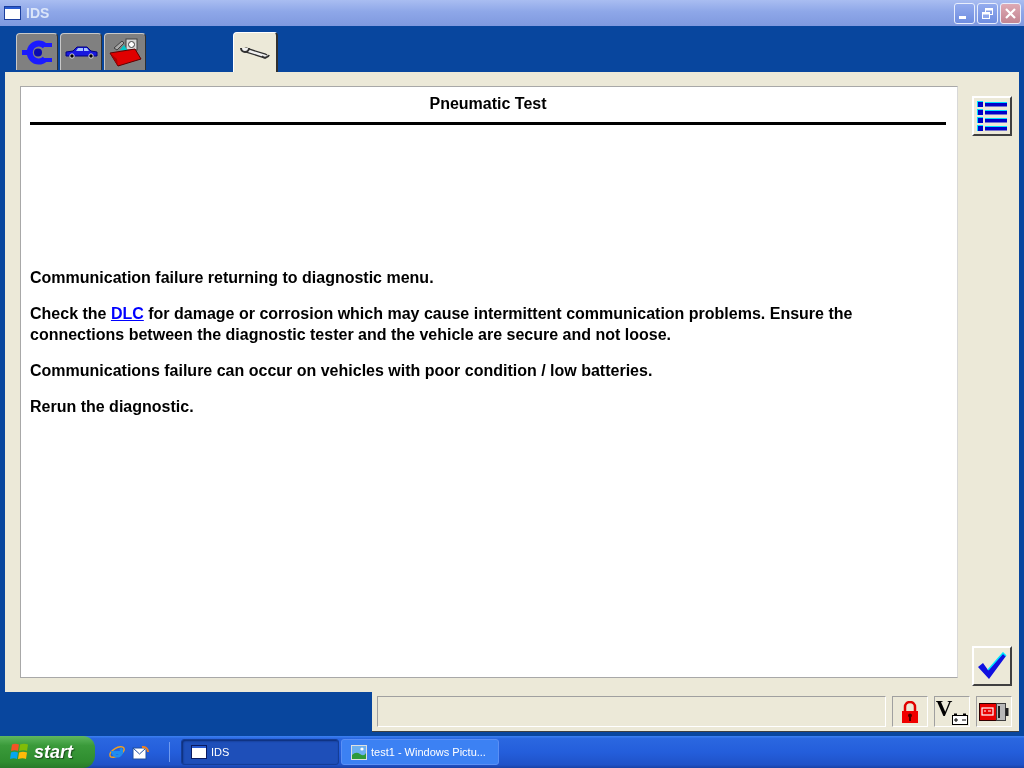 The image size is (1024, 768). I want to click on confirm-button, so click(992, 666).